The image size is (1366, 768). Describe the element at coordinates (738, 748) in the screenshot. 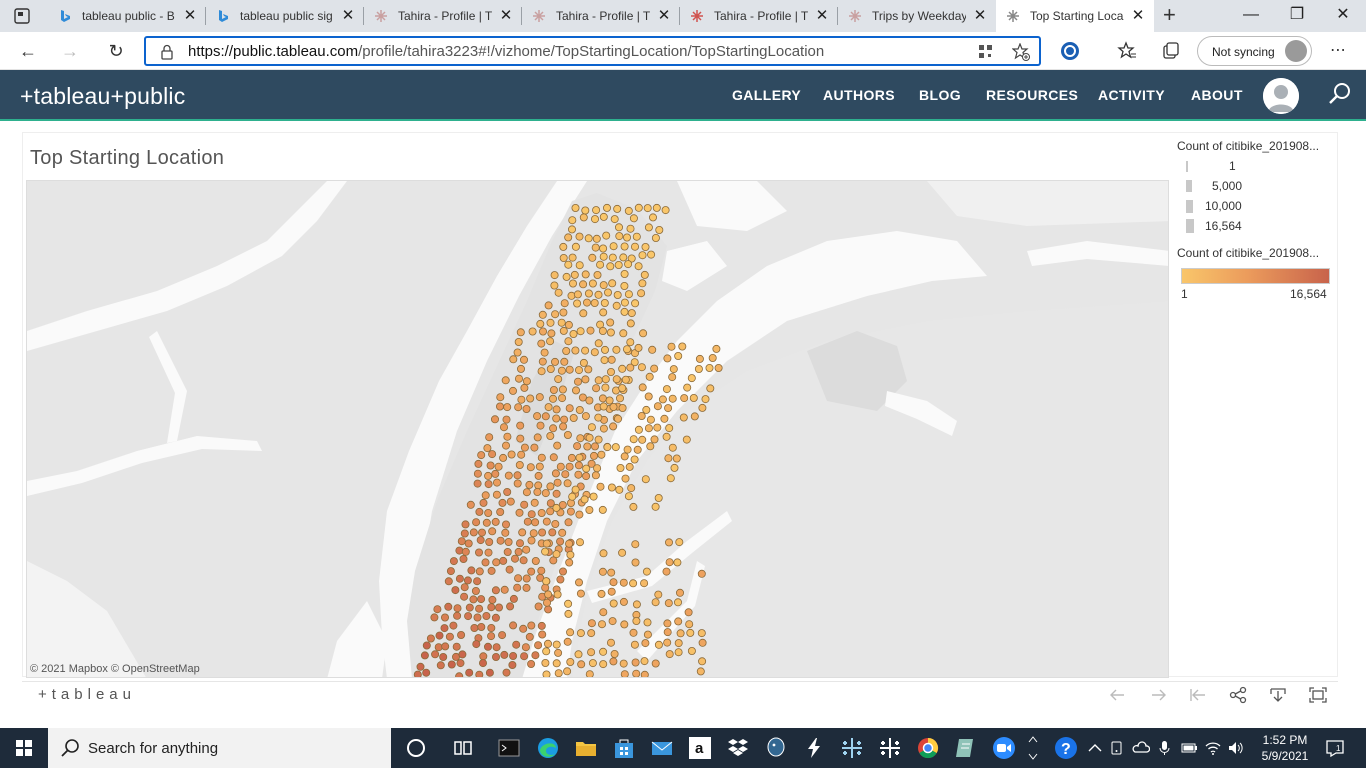

I see `dropbox-icon` at that location.